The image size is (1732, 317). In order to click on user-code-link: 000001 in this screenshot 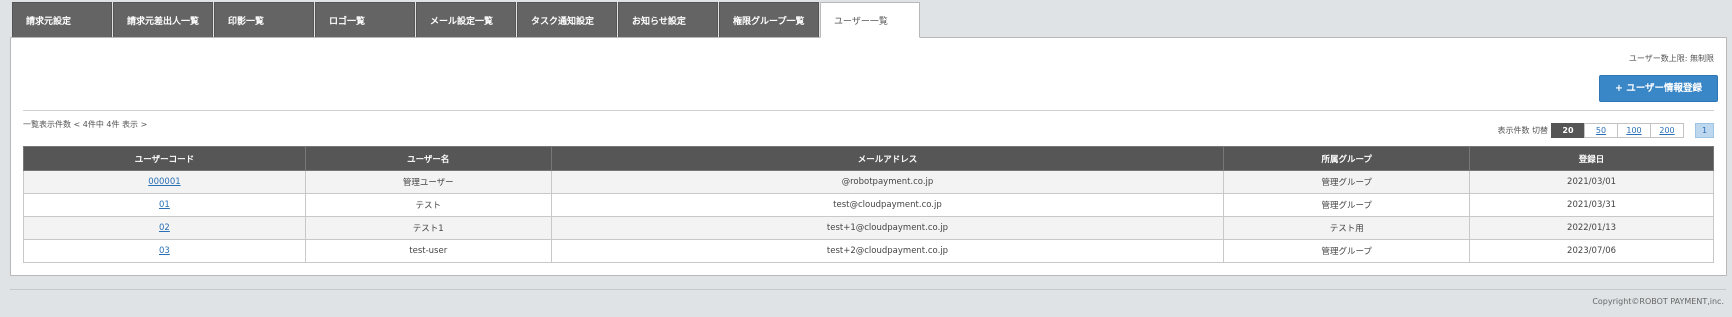, I will do `click(164, 182)`.